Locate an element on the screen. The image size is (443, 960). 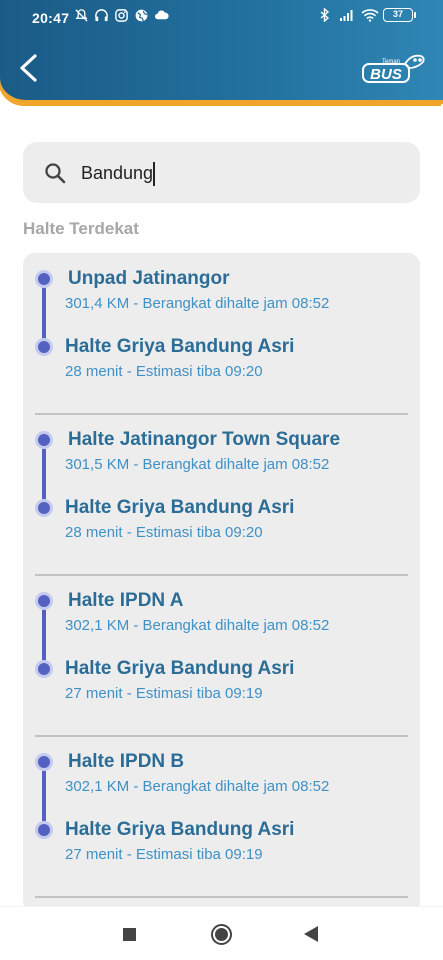
signal-icon is located at coordinates (347, 15).